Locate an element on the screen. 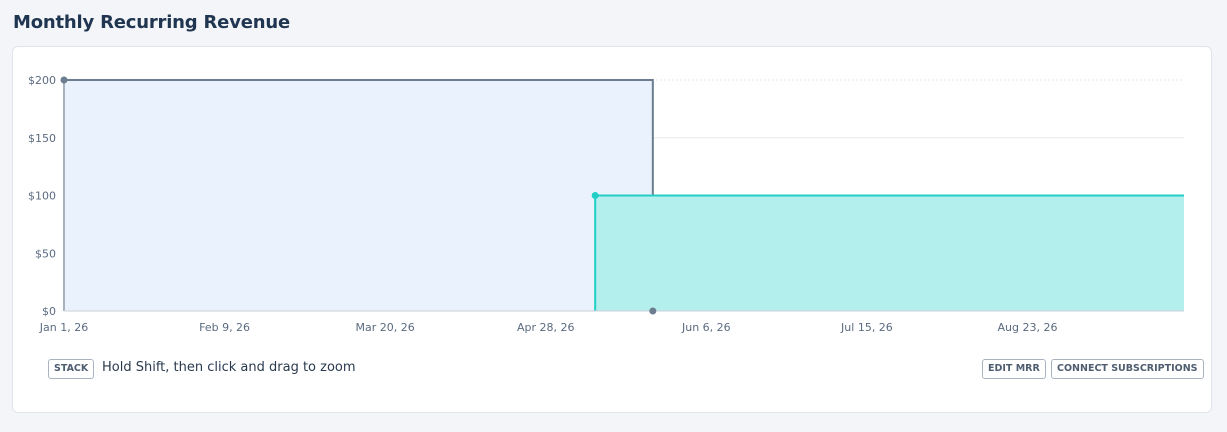 The height and width of the screenshot is (432, 1227). x-tick-label: Feb 9, 26 is located at coordinates (224, 327).